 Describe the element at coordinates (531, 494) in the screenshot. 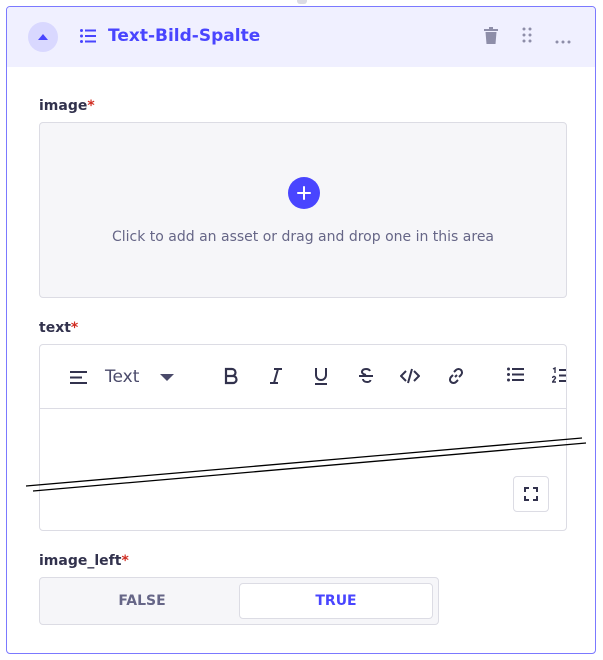

I see `expand-icon` at that location.